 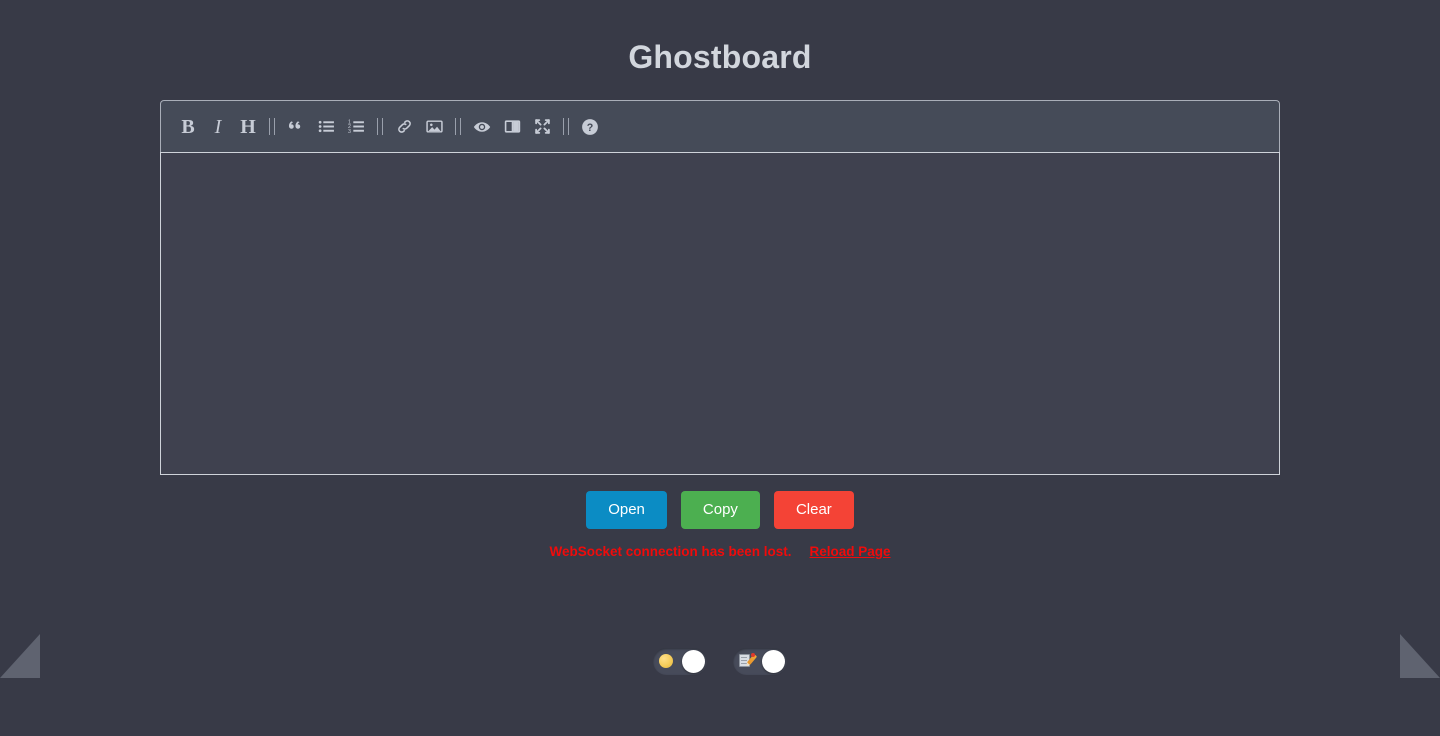 I want to click on ordered-list-icon: 1 2 3, so click(x=356, y=127).